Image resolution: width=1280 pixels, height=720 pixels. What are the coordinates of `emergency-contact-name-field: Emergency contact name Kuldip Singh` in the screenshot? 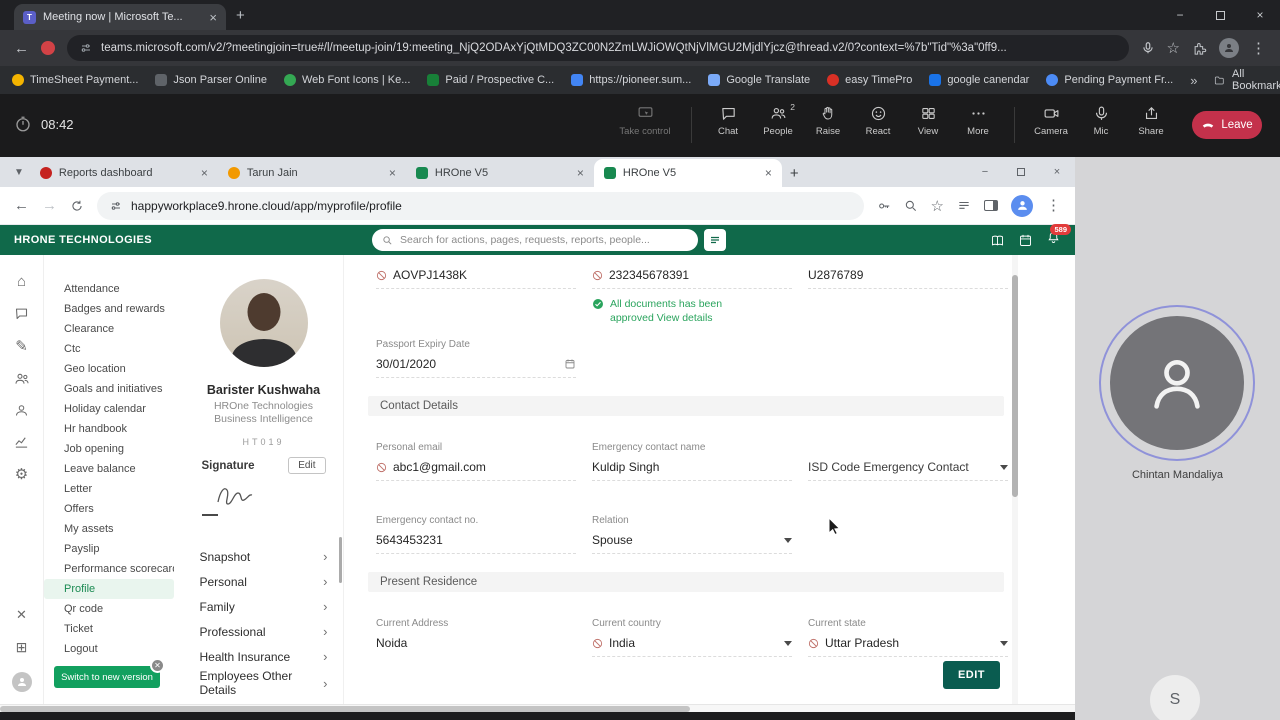 It's located at (692, 462).